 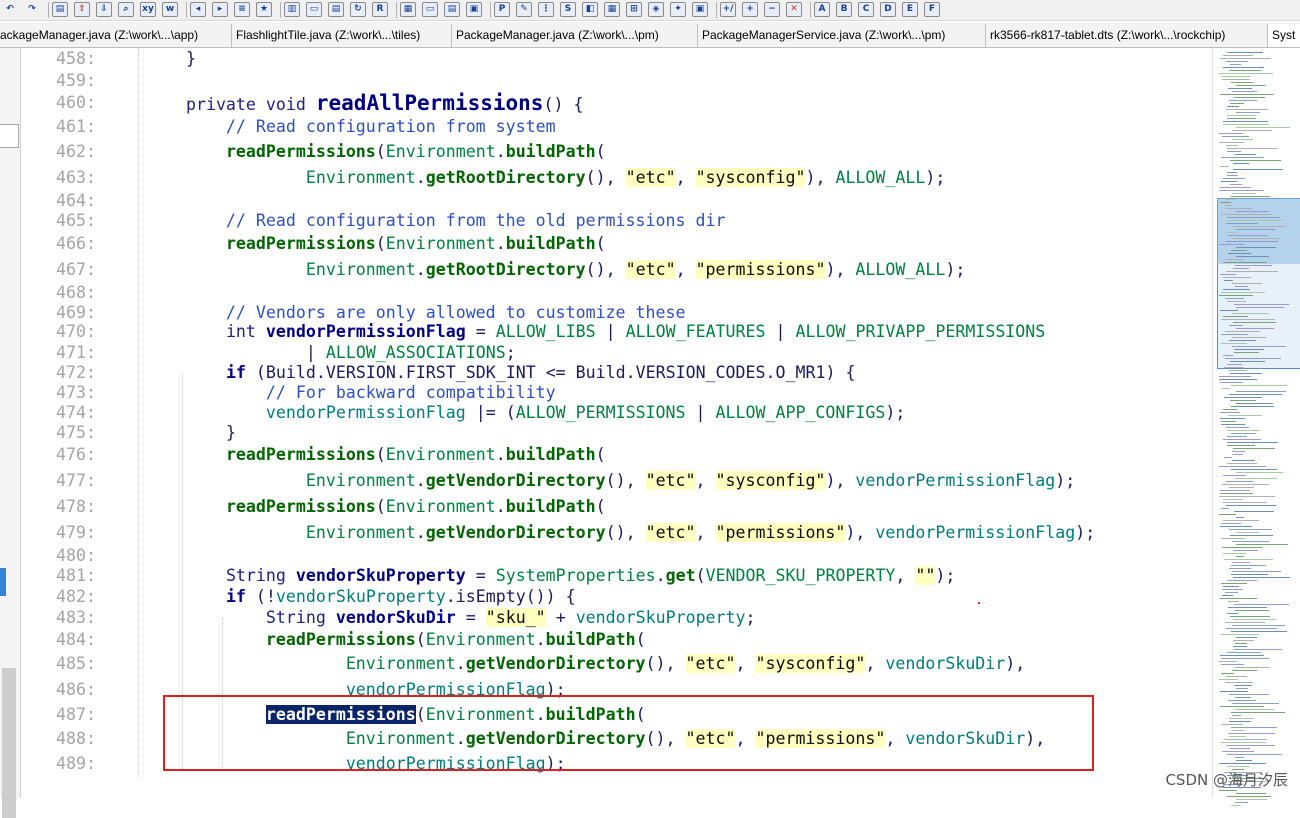 I want to click on layout3-icon: ▤, so click(x=452, y=9).